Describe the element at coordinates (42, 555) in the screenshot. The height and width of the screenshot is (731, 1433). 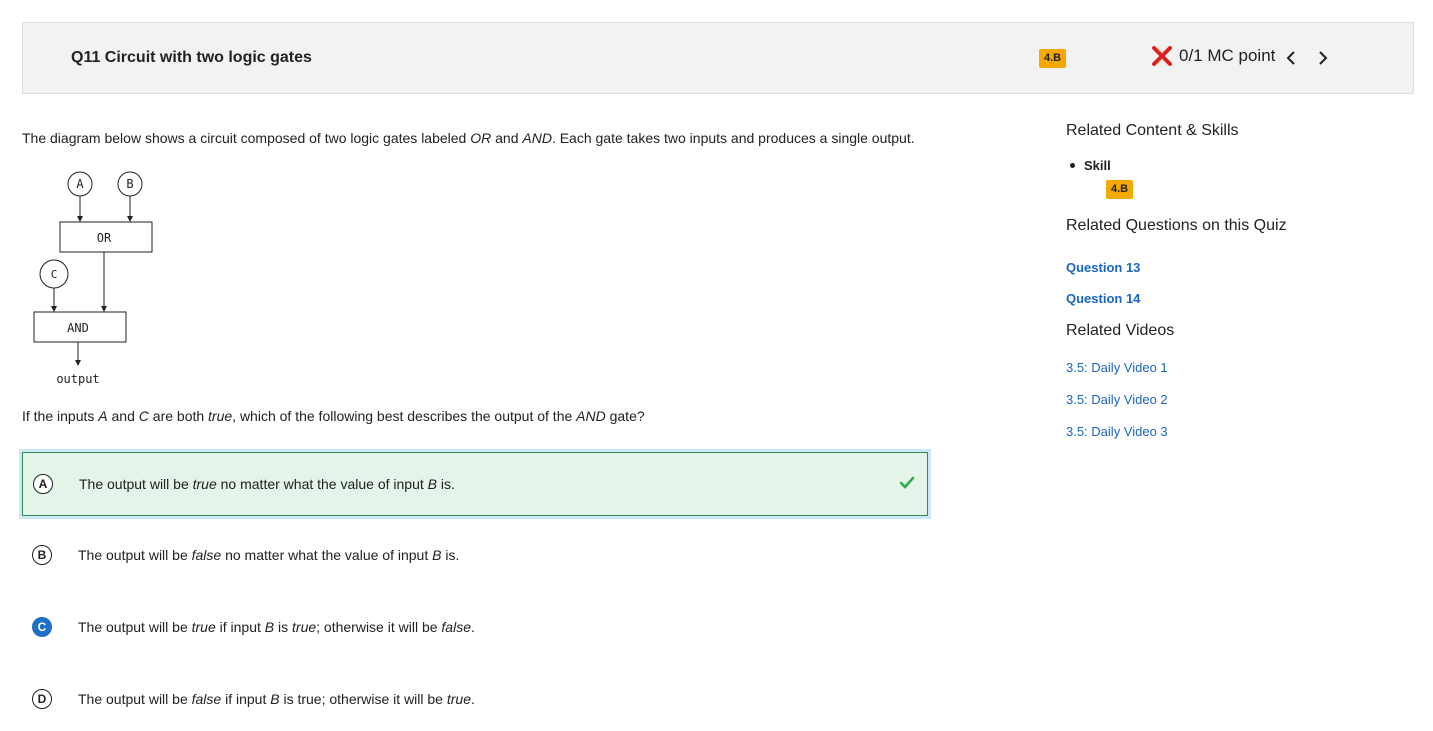
I see `choice-letter-b: B` at that location.